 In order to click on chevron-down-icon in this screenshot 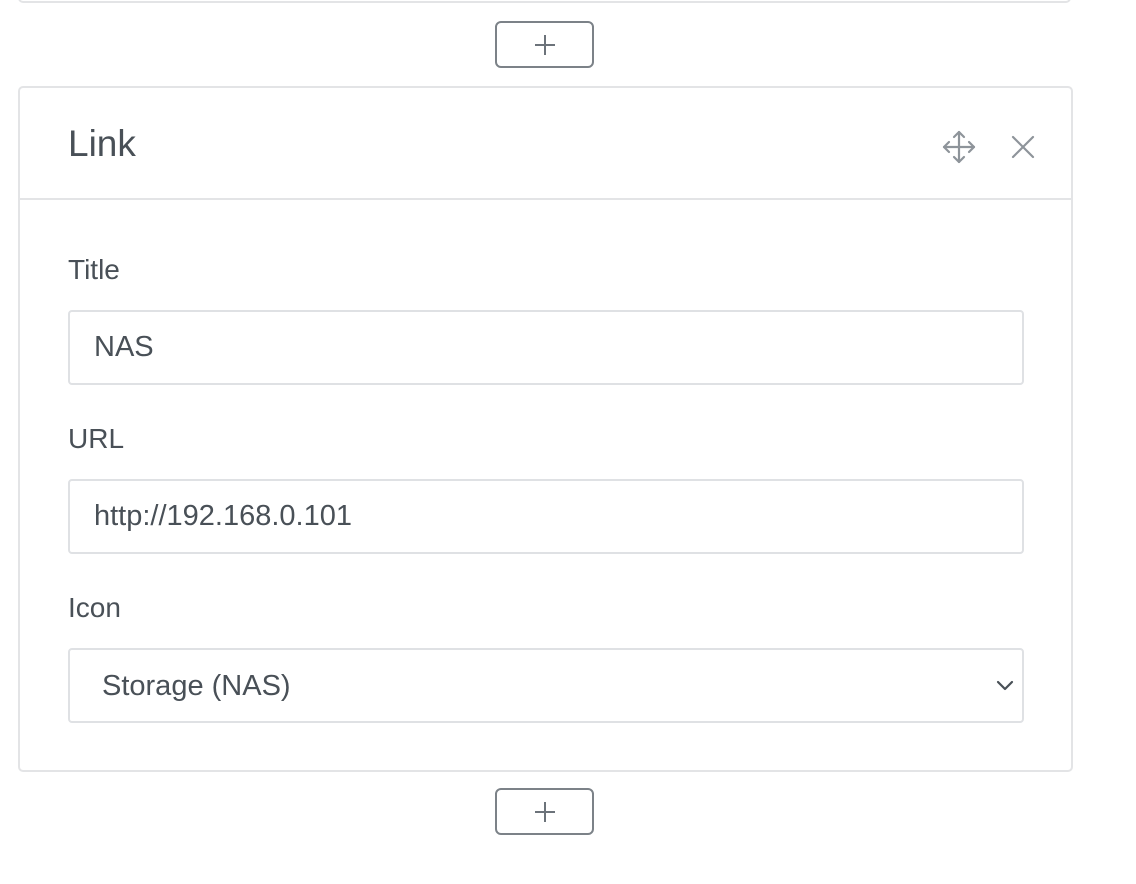, I will do `click(1005, 685)`.